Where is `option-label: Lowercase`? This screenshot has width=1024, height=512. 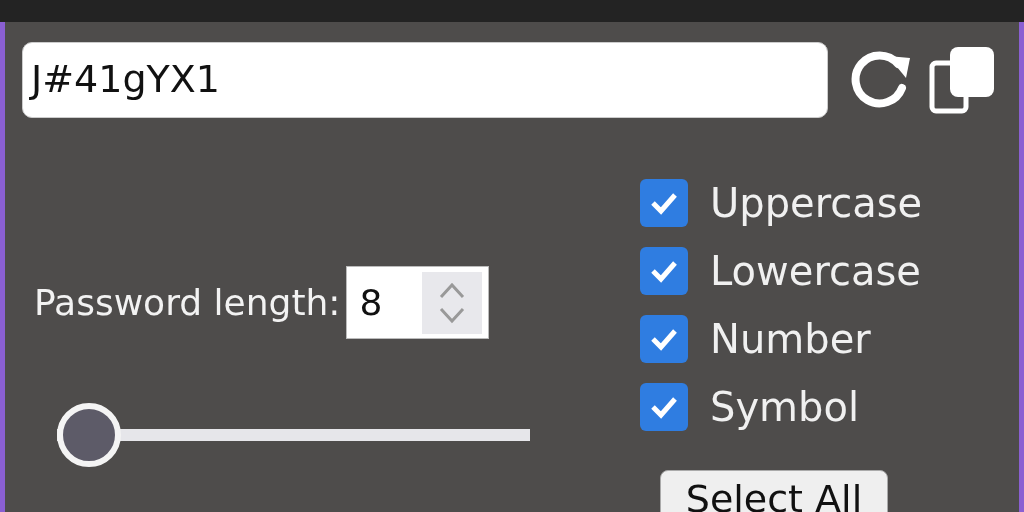
option-label: Lowercase is located at coordinates (815, 270).